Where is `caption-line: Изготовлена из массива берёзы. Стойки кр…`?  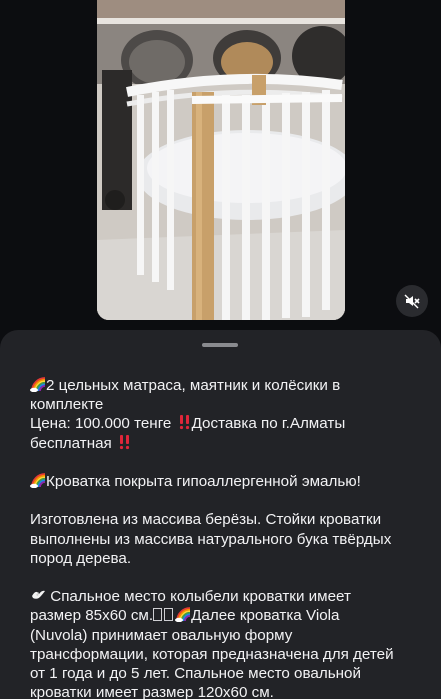 caption-line: Изготовлена из массива берёзы. Стойки кр… is located at coordinates (227, 519).